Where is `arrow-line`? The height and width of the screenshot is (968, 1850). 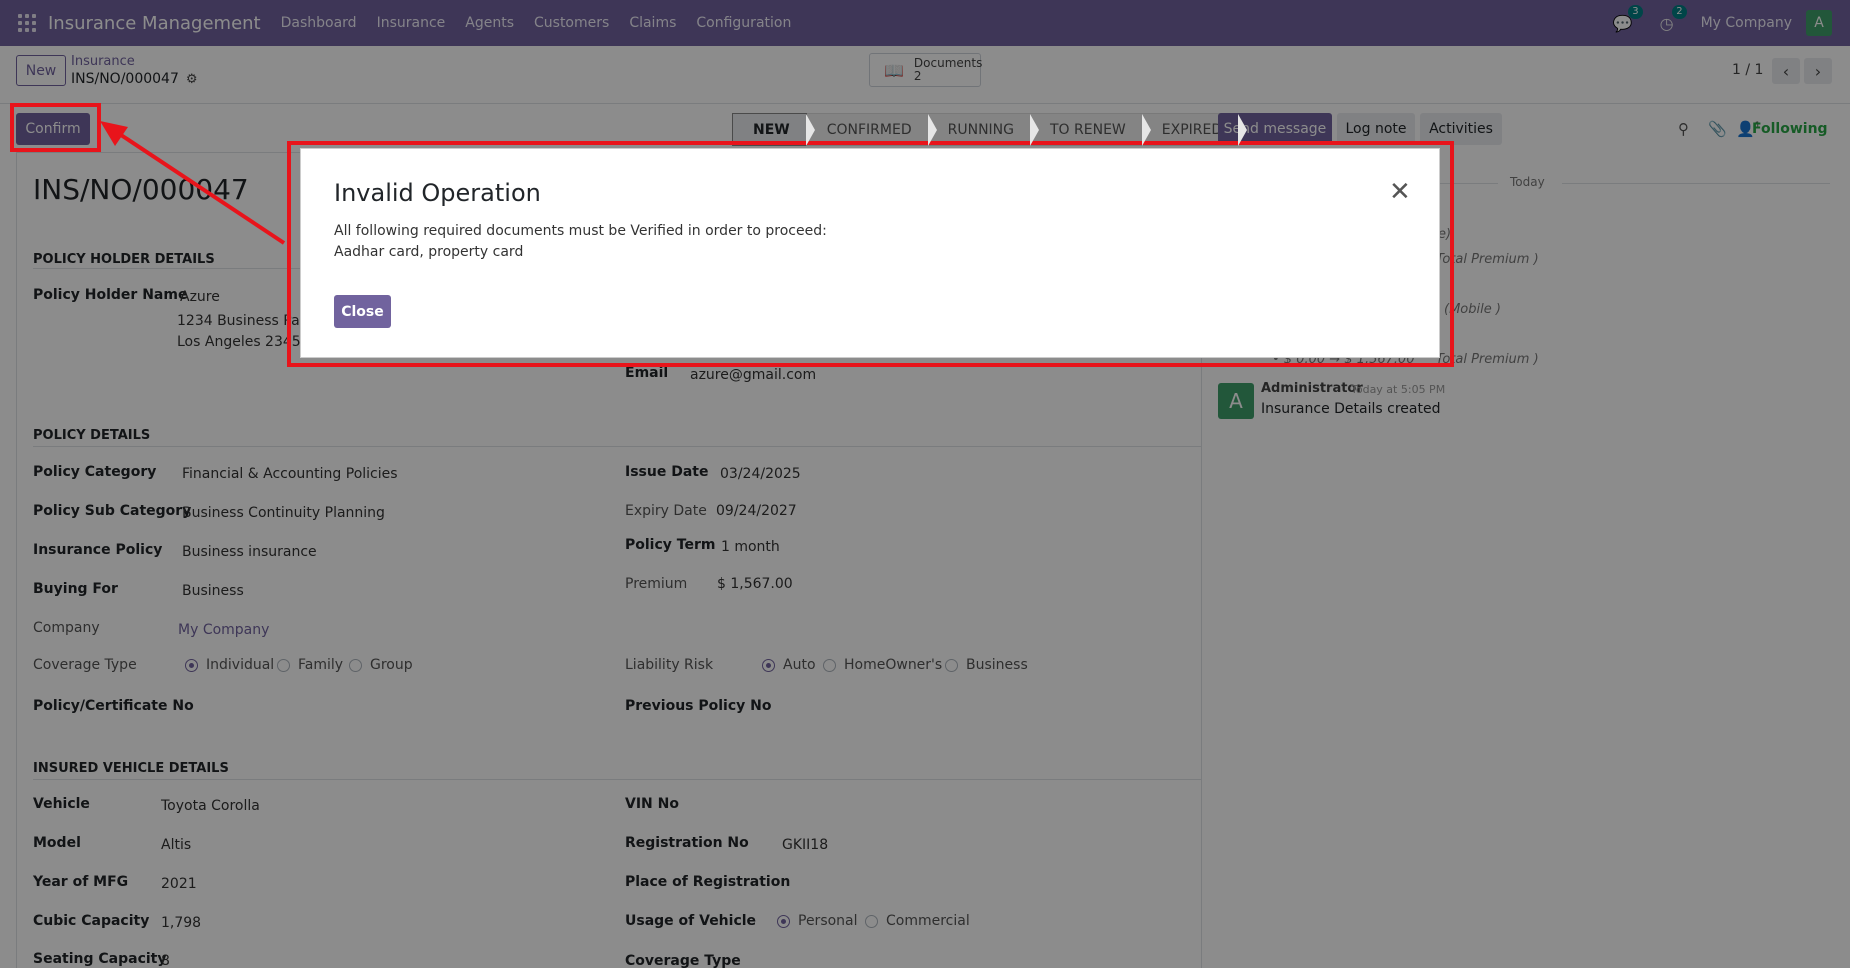
arrow-line is located at coordinates (198, 186).